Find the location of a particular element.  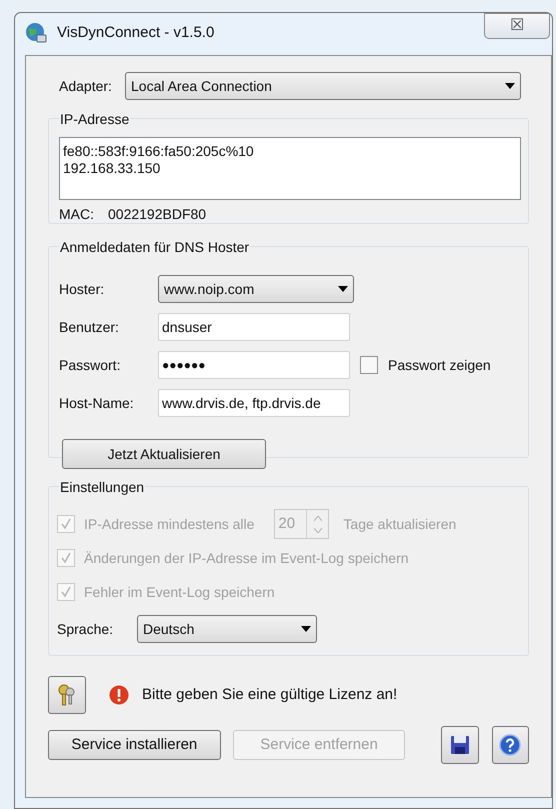

field-label: Adapter: is located at coordinates (85, 86).